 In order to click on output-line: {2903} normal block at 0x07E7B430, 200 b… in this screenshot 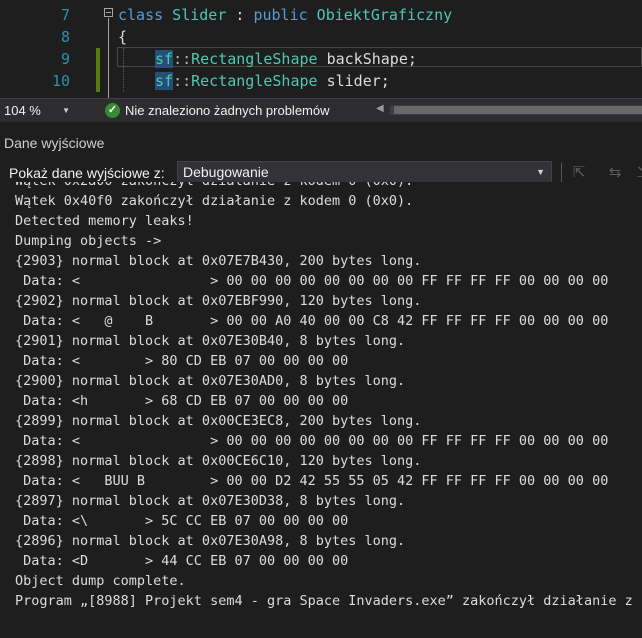, I will do `click(218, 261)`.